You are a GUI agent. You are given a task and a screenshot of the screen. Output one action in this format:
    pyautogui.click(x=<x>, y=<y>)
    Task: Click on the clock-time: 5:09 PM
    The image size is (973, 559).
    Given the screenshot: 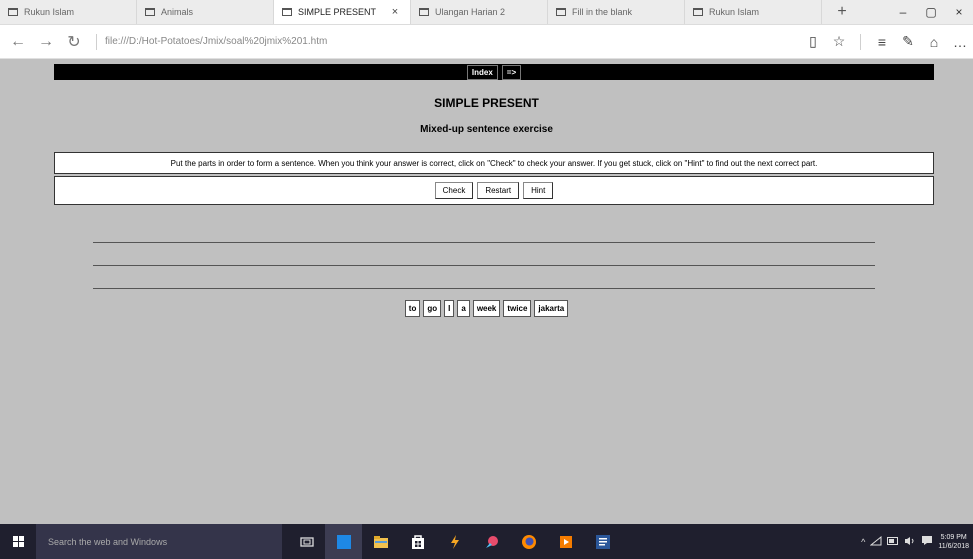 What is the action you would take?
    pyautogui.click(x=953, y=537)
    